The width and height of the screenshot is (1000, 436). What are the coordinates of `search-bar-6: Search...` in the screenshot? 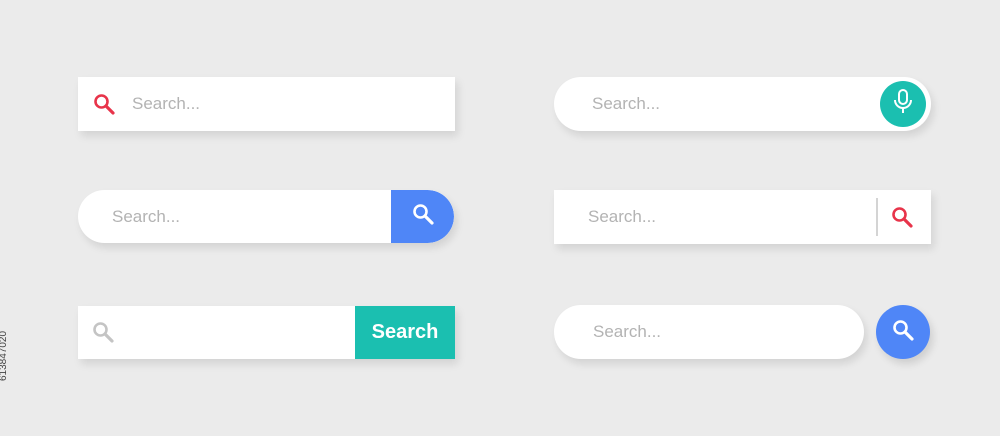 It's located at (709, 332).